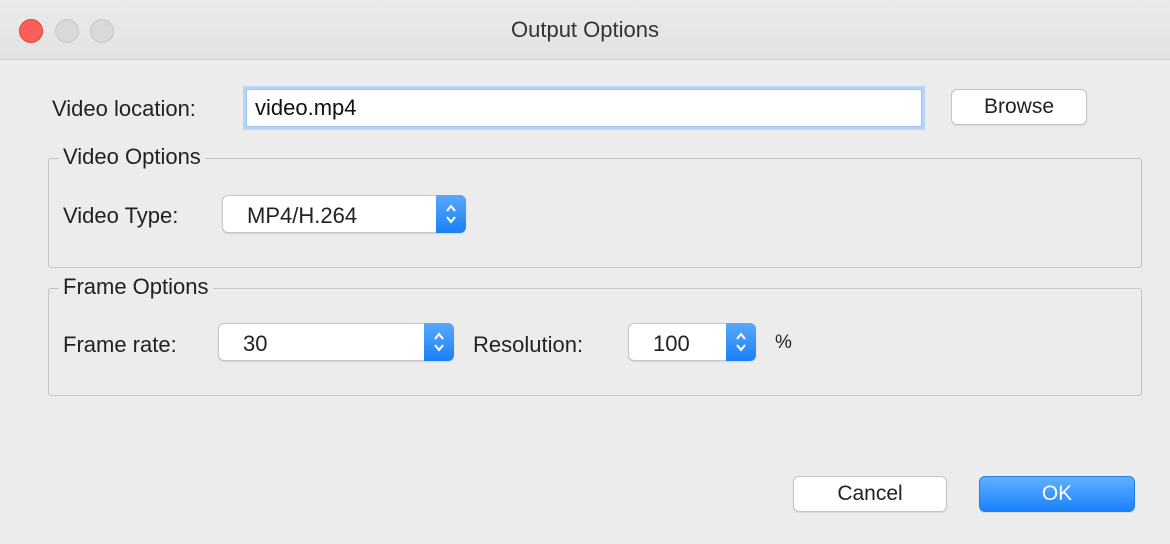 The width and height of the screenshot is (1170, 544). I want to click on browse-button: Browse, so click(1019, 107).